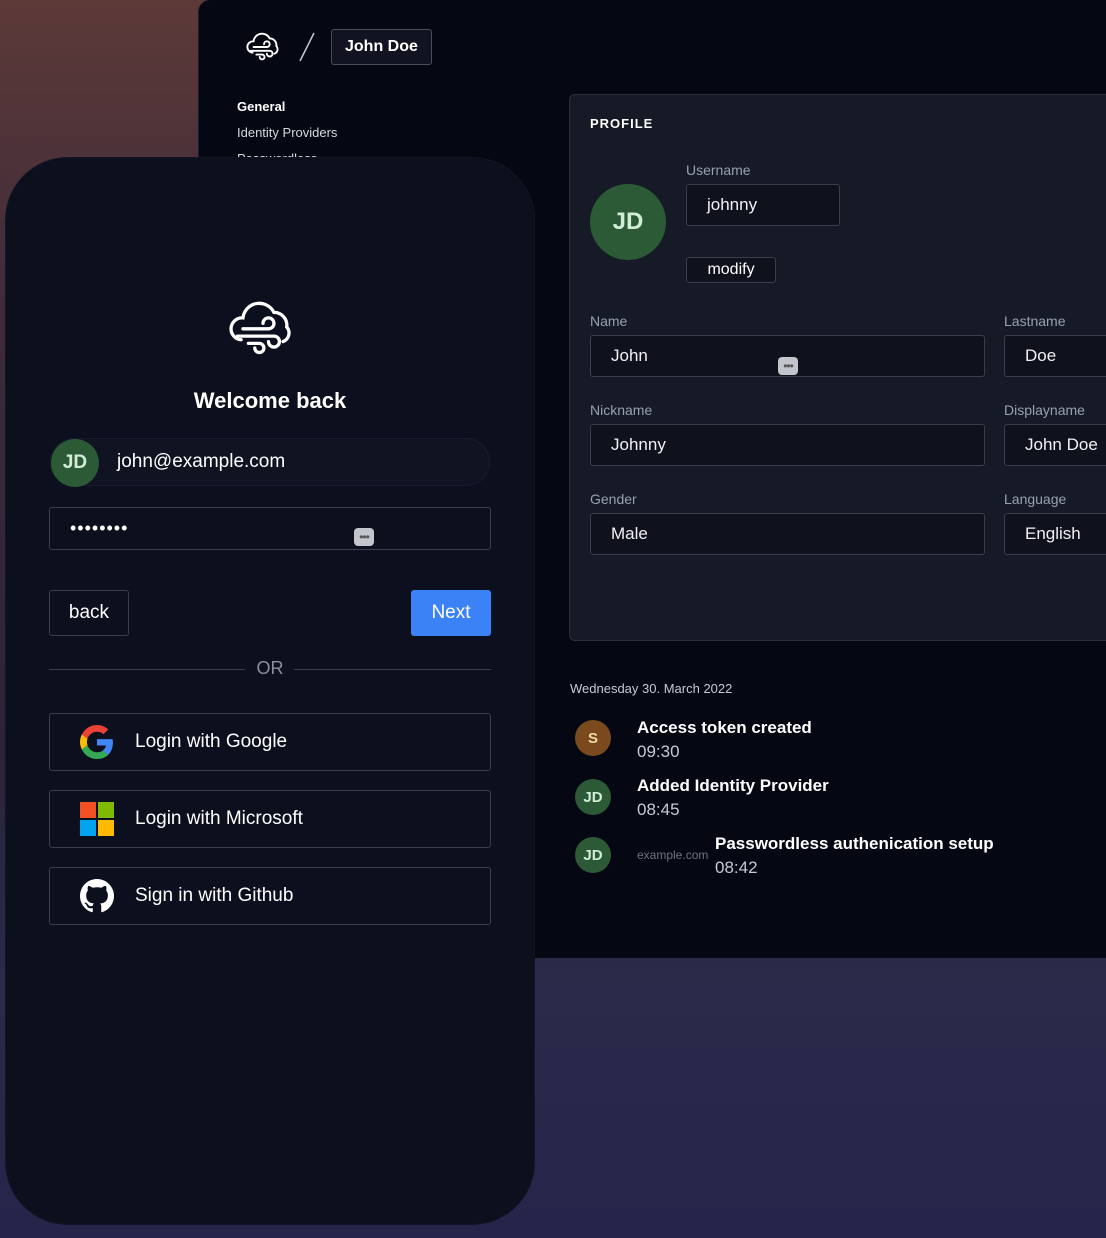  Describe the element at coordinates (270, 400) in the screenshot. I see `welcome-heading: Welcome back` at that location.